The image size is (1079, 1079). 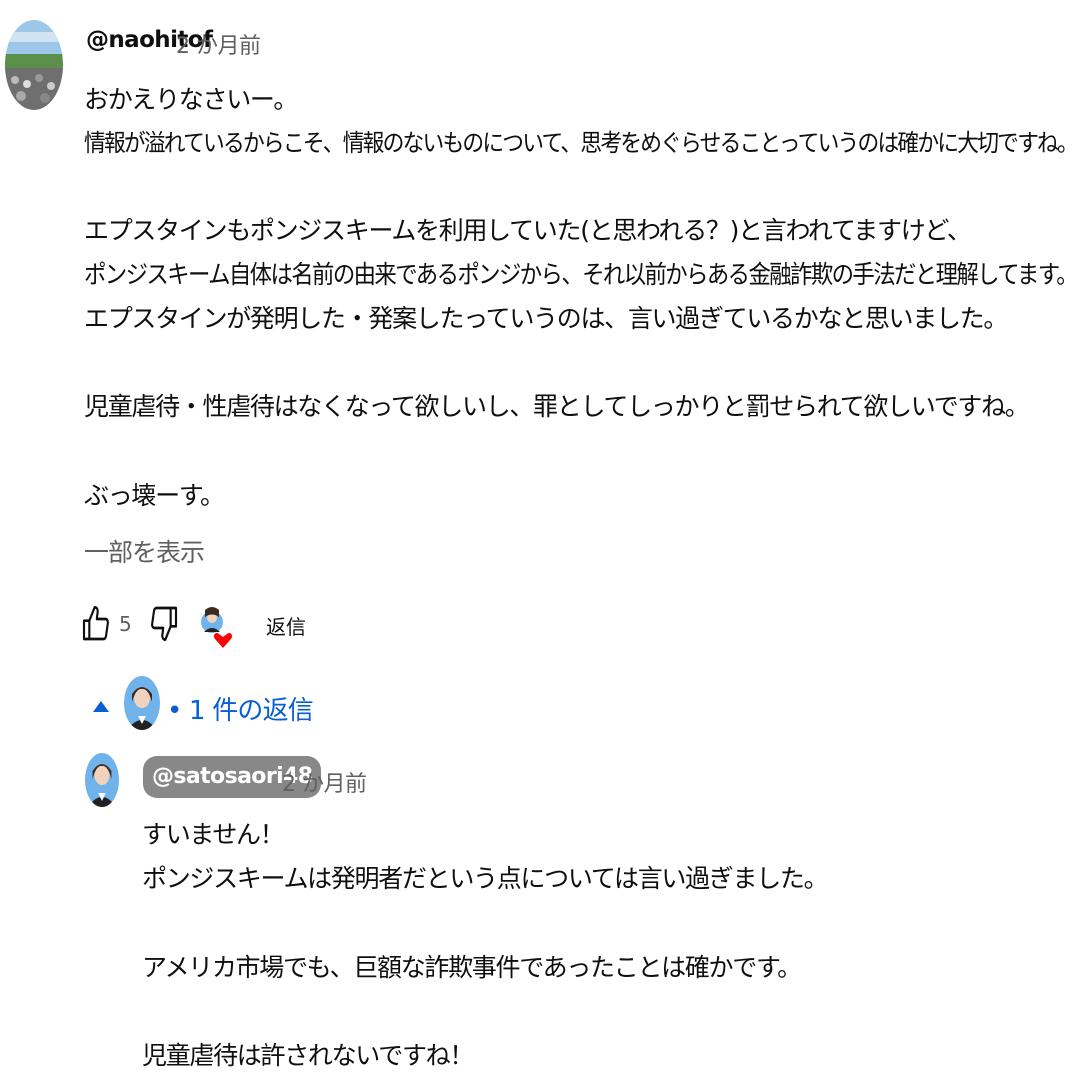 I want to click on like-count: 5, so click(x=125, y=624).